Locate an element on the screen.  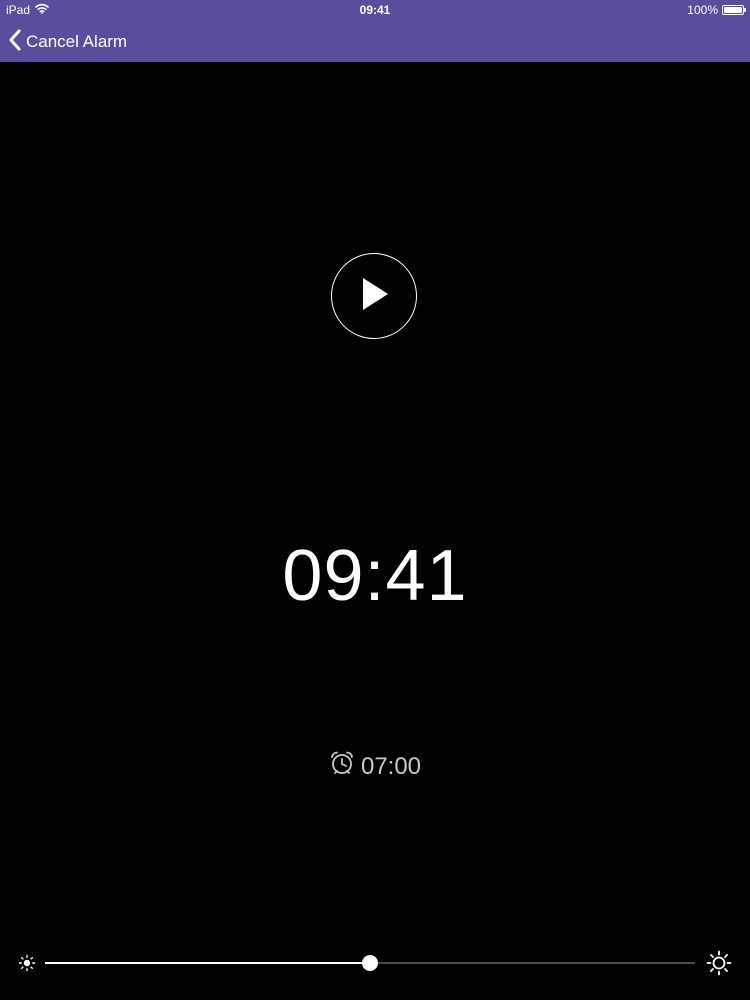
battery-icon is located at coordinates (734, 10).